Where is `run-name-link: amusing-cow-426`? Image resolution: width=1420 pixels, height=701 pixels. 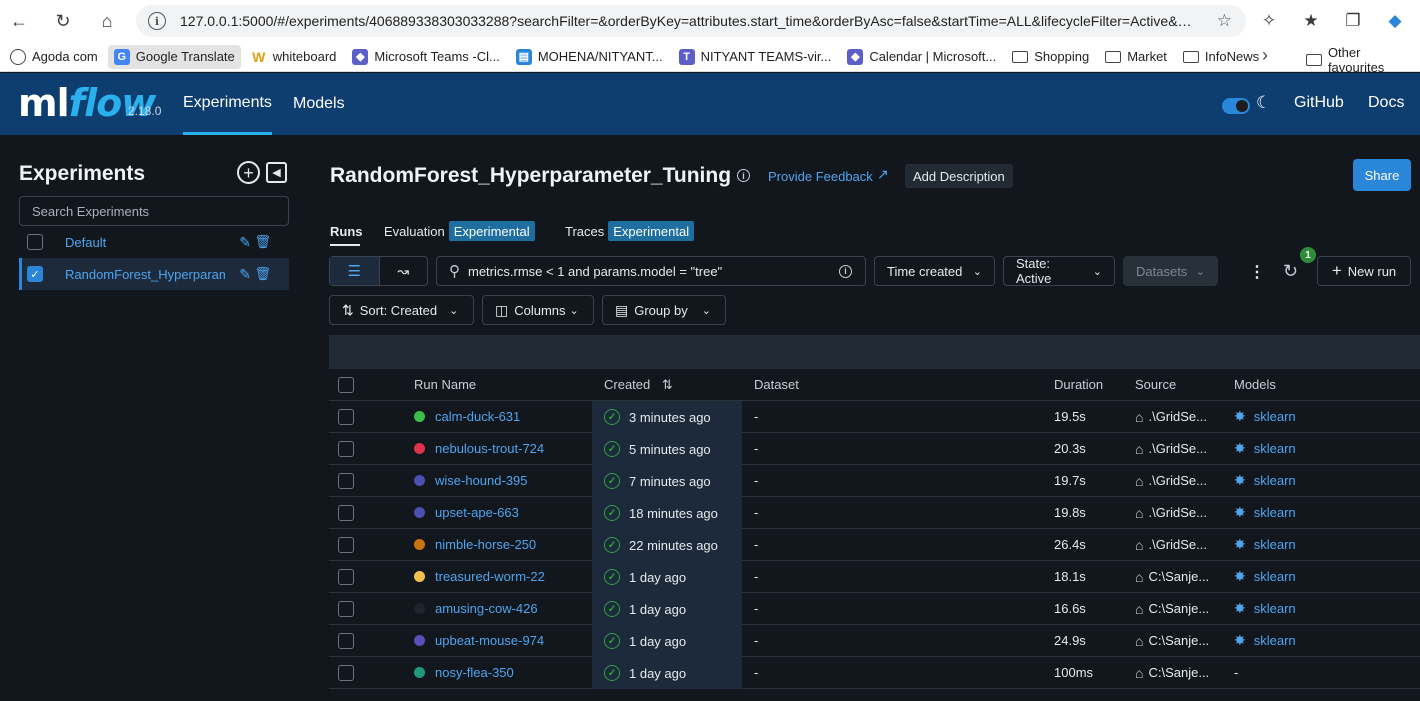
run-name-link: amusing-cow-426 is located at coordinates (476, 608).